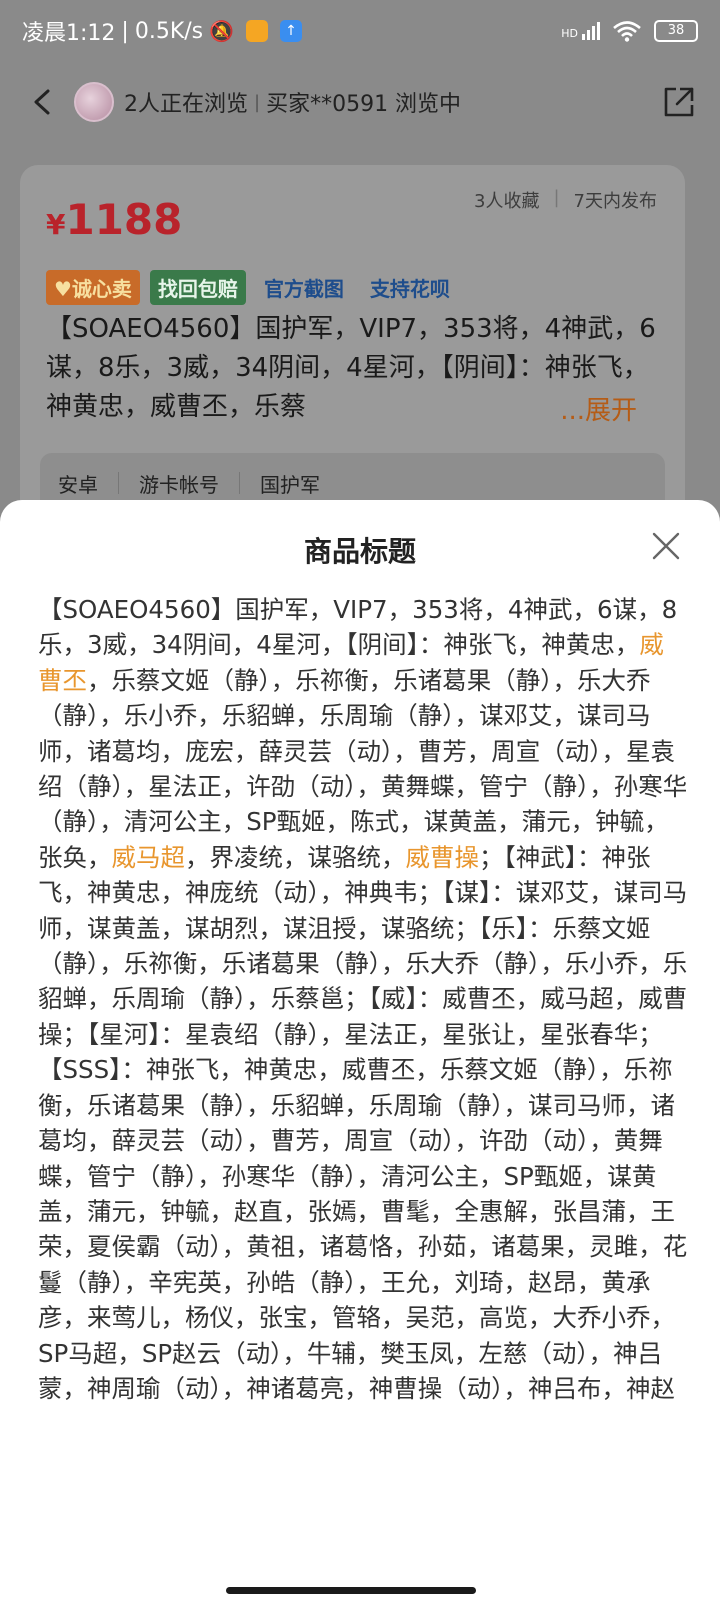 This screenshot has width=720, height=1601. I want to click on status-time: 凌晨1:12, so click(69, 33).